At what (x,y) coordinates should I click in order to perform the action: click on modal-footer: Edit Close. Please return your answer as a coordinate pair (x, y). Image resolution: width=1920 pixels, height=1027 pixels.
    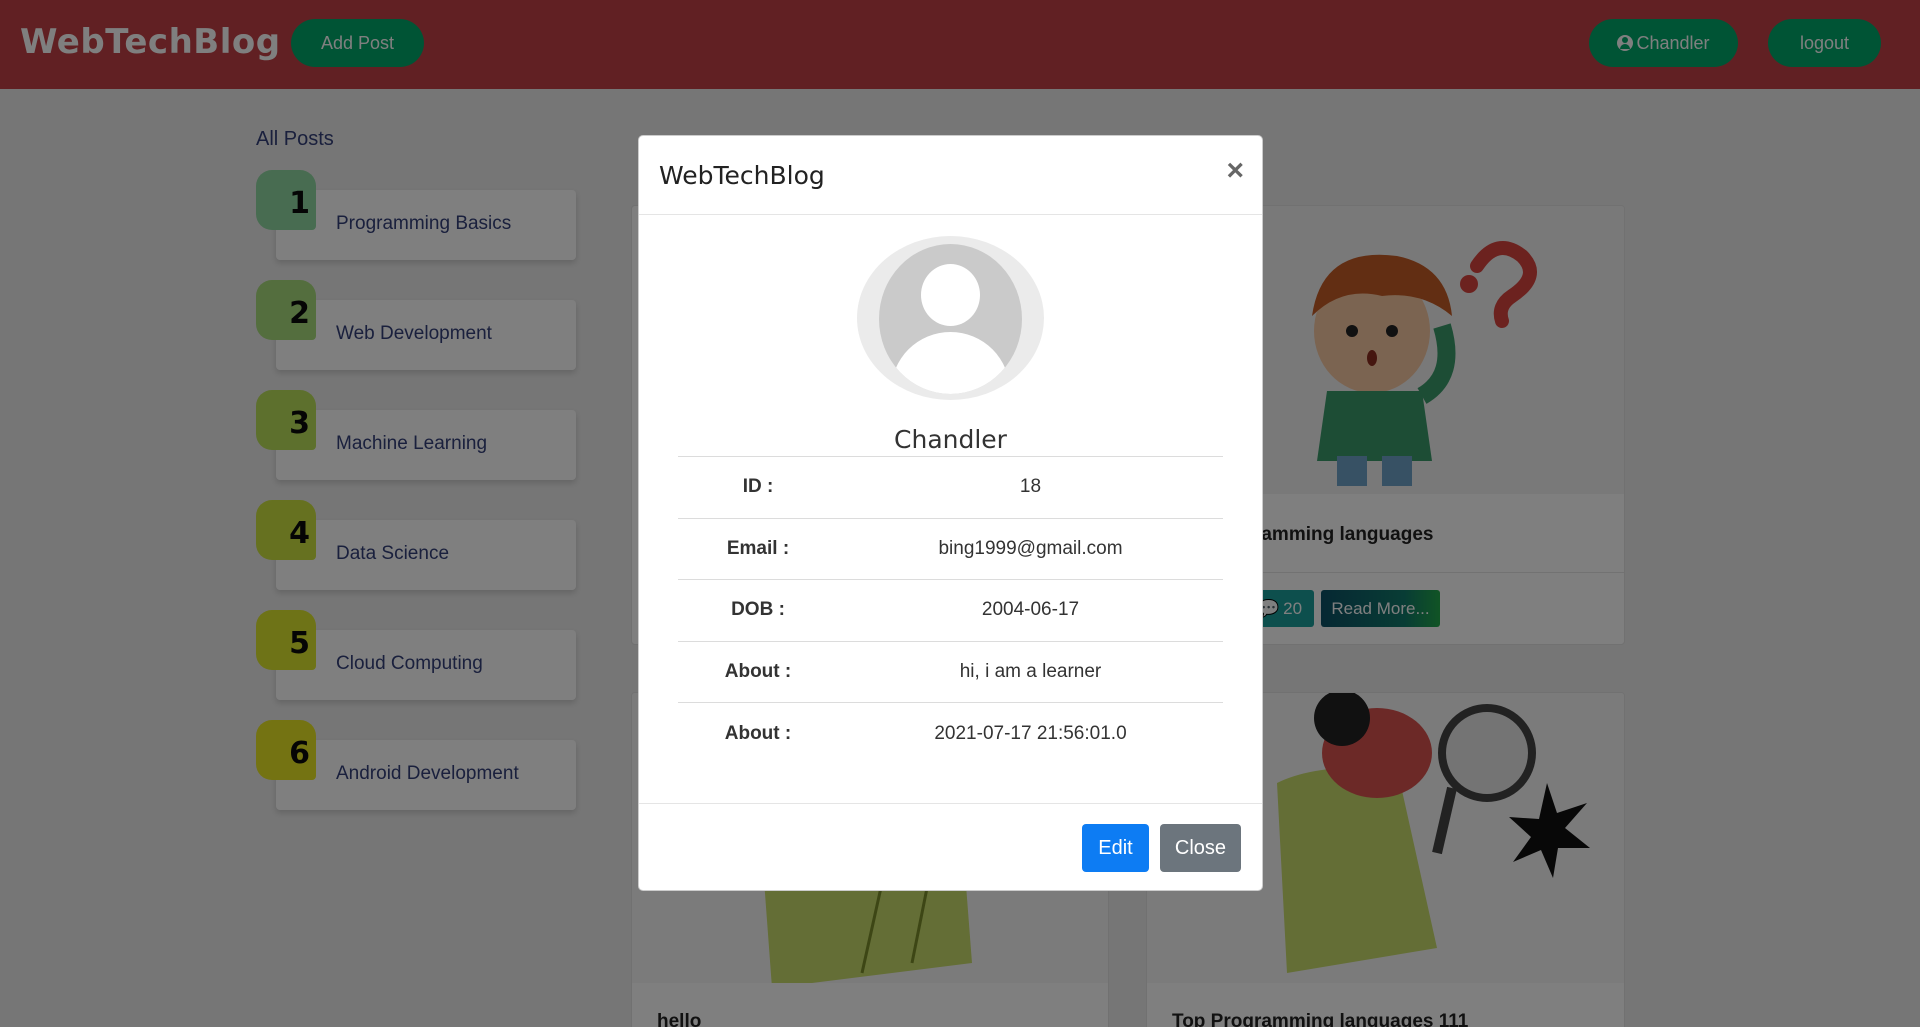
    Looking at the image, I should click on (950, 847).